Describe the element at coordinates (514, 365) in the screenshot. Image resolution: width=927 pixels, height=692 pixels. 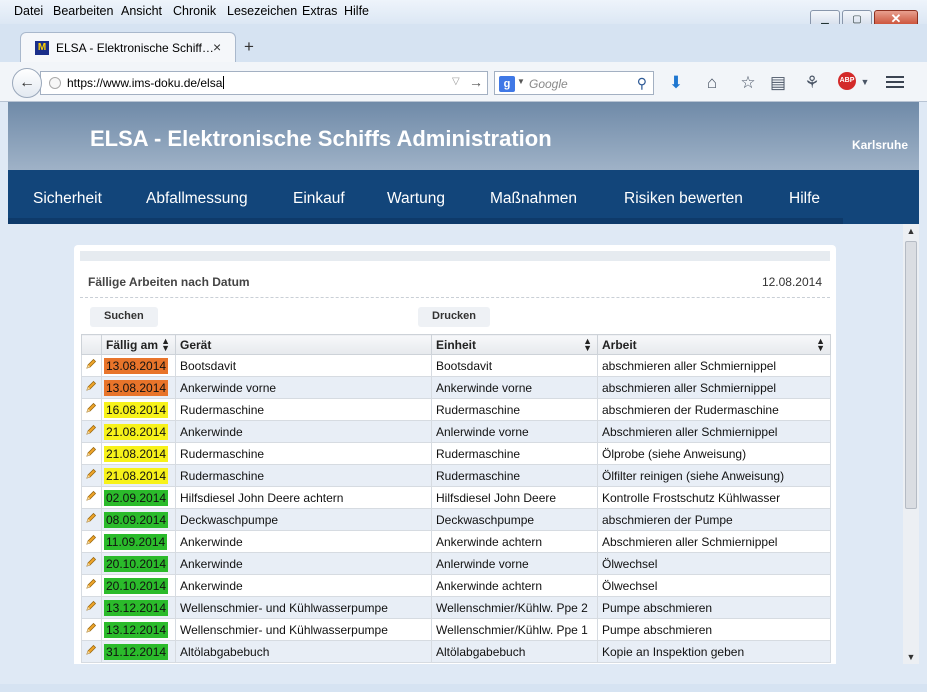
I see `einheit-cell: Bootsdavit` at that location.